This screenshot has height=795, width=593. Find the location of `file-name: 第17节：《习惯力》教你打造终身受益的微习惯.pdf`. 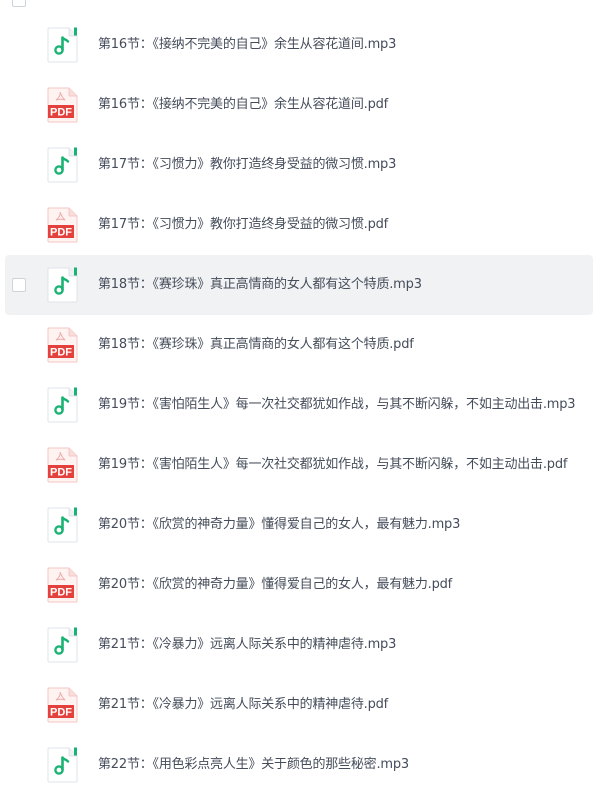

file-name: 第17节：《习惯力》教你打造终身受益的微习惯.pdf is located at coordinates (243, 225).